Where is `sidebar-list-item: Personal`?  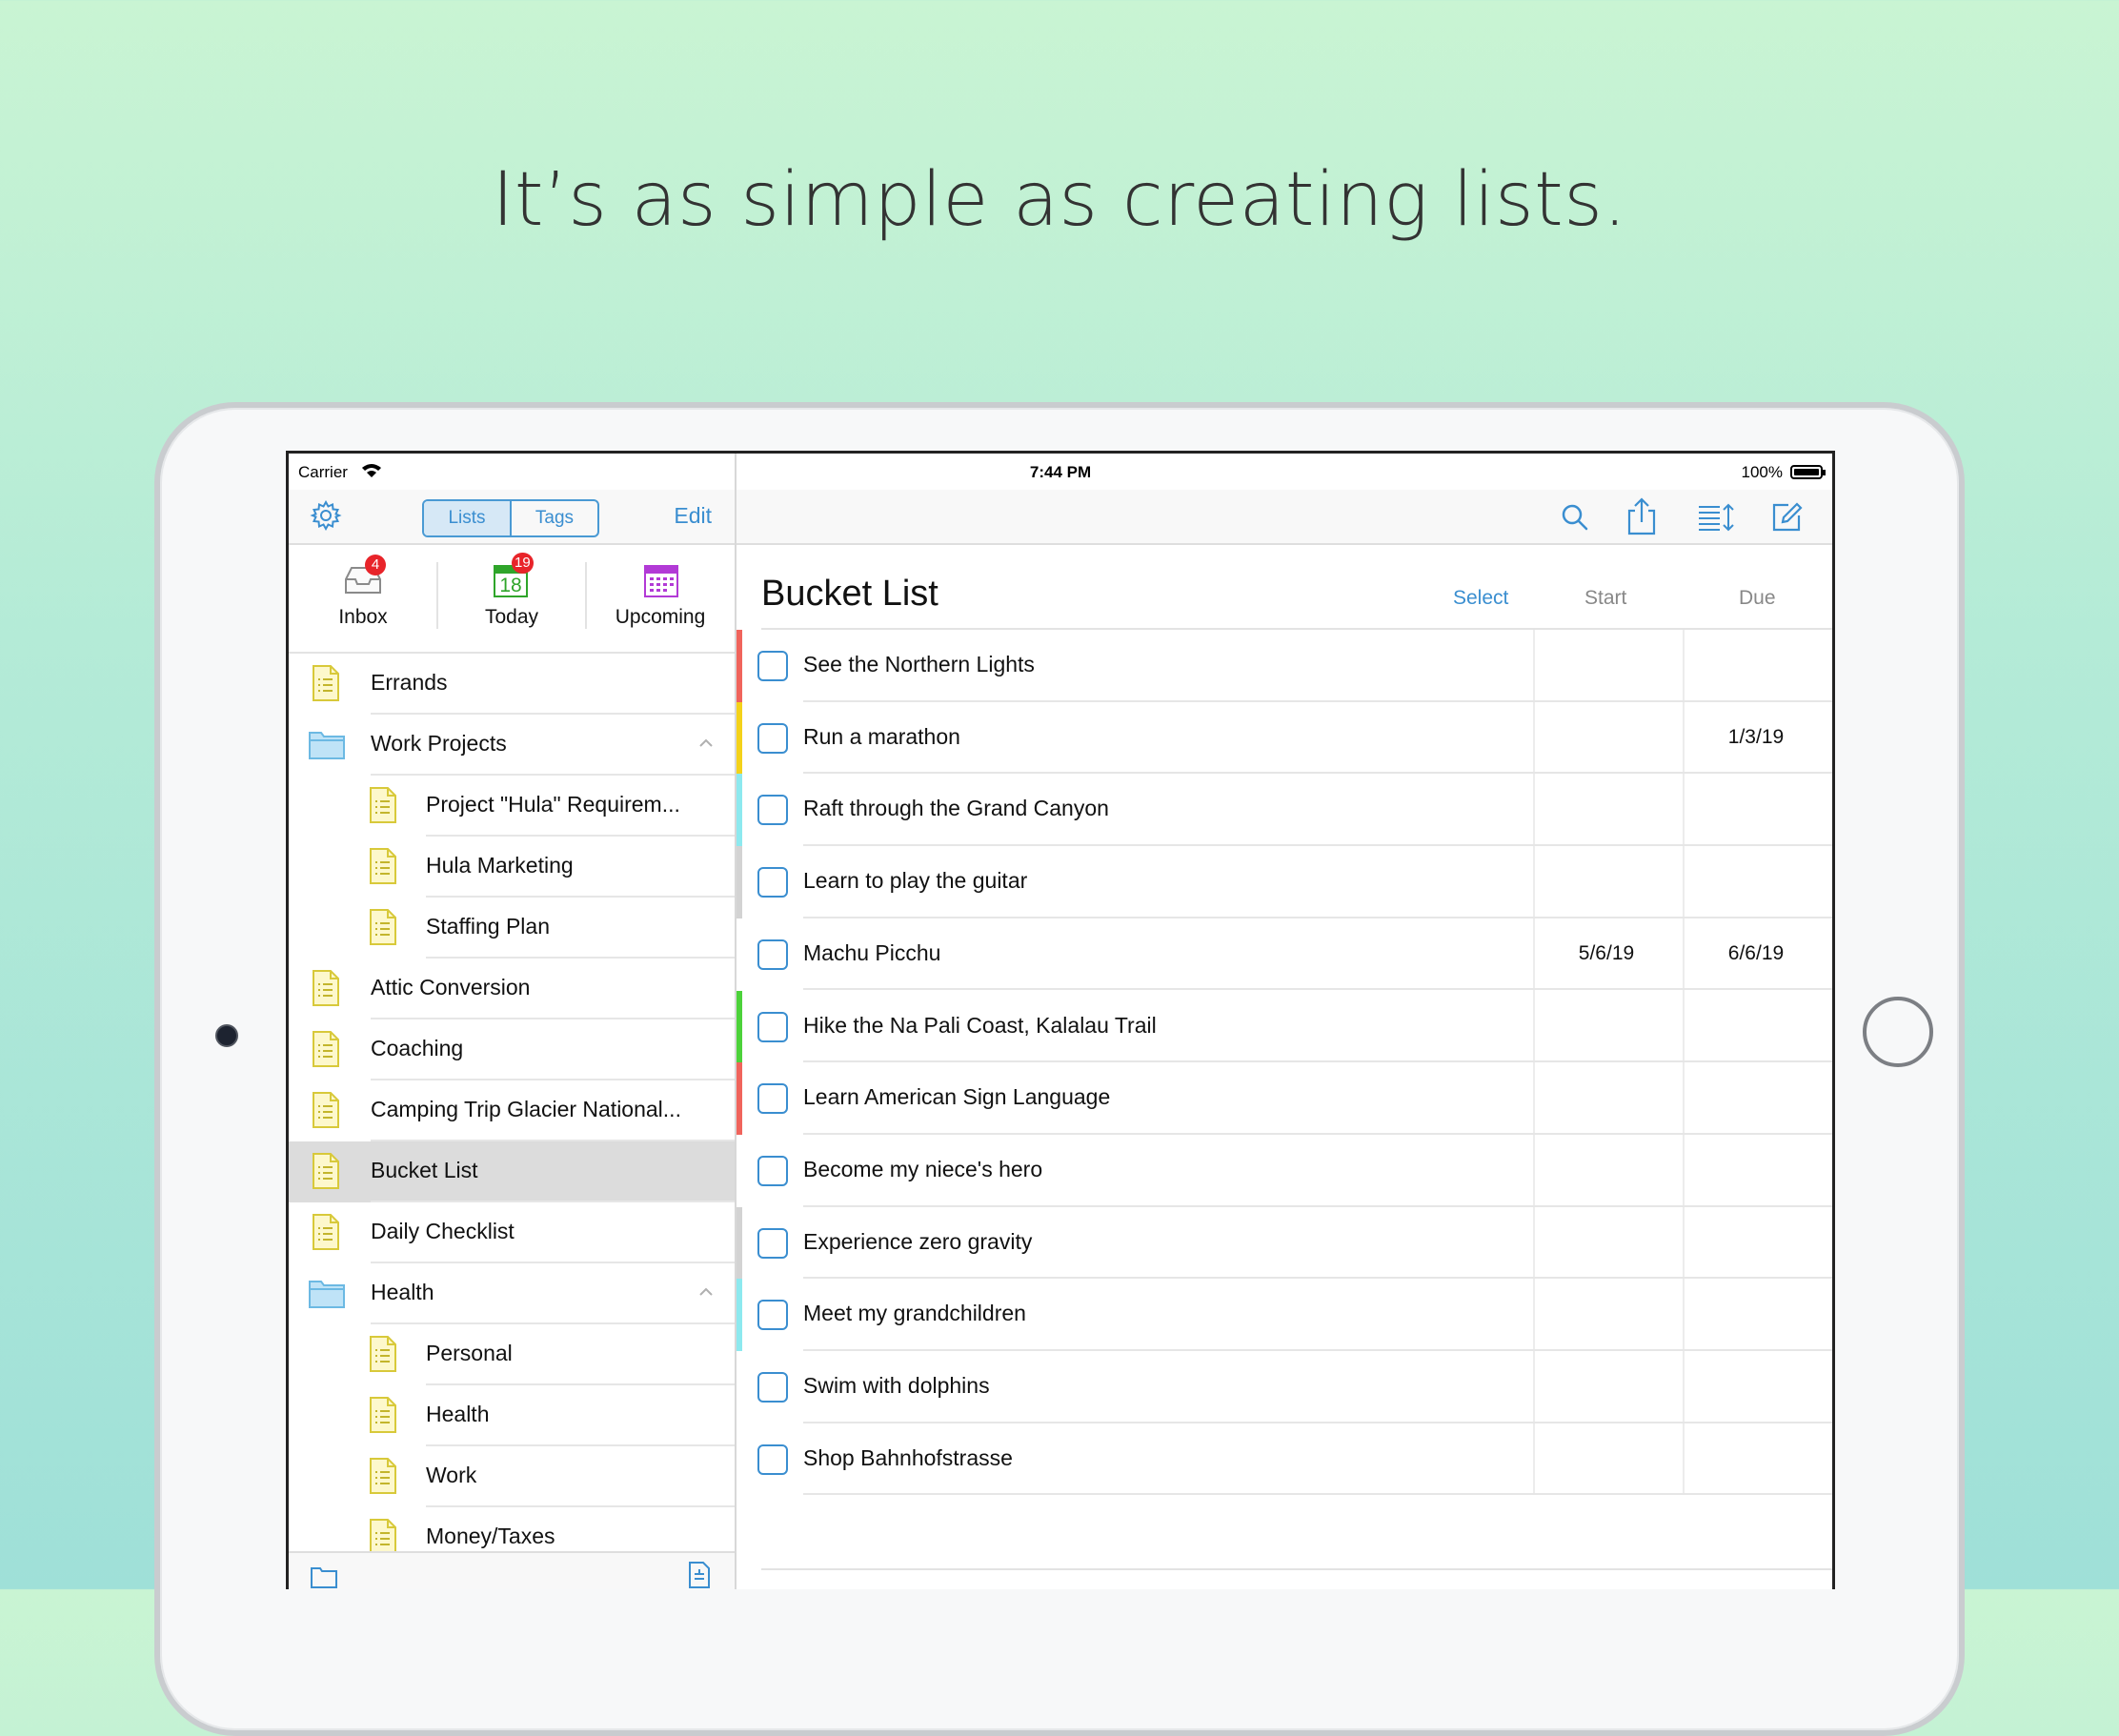 sidebar-list-item: Personal is located at coordinates (512, 1354).